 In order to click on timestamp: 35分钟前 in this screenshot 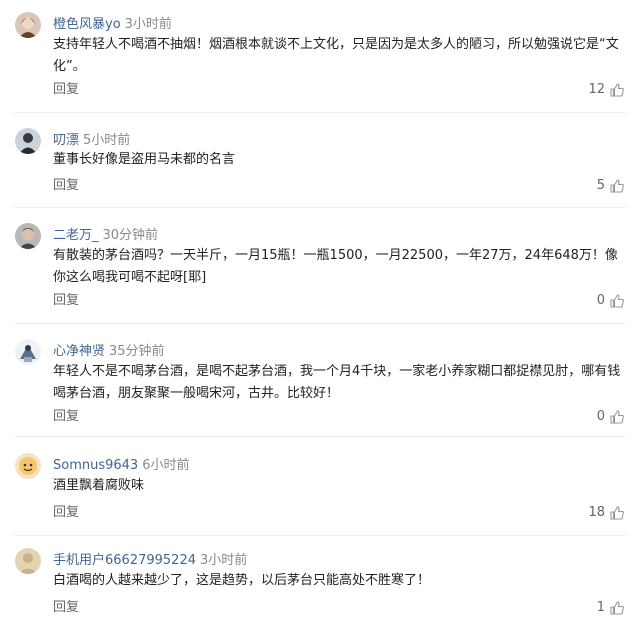, I will do `click(137, 351)`.